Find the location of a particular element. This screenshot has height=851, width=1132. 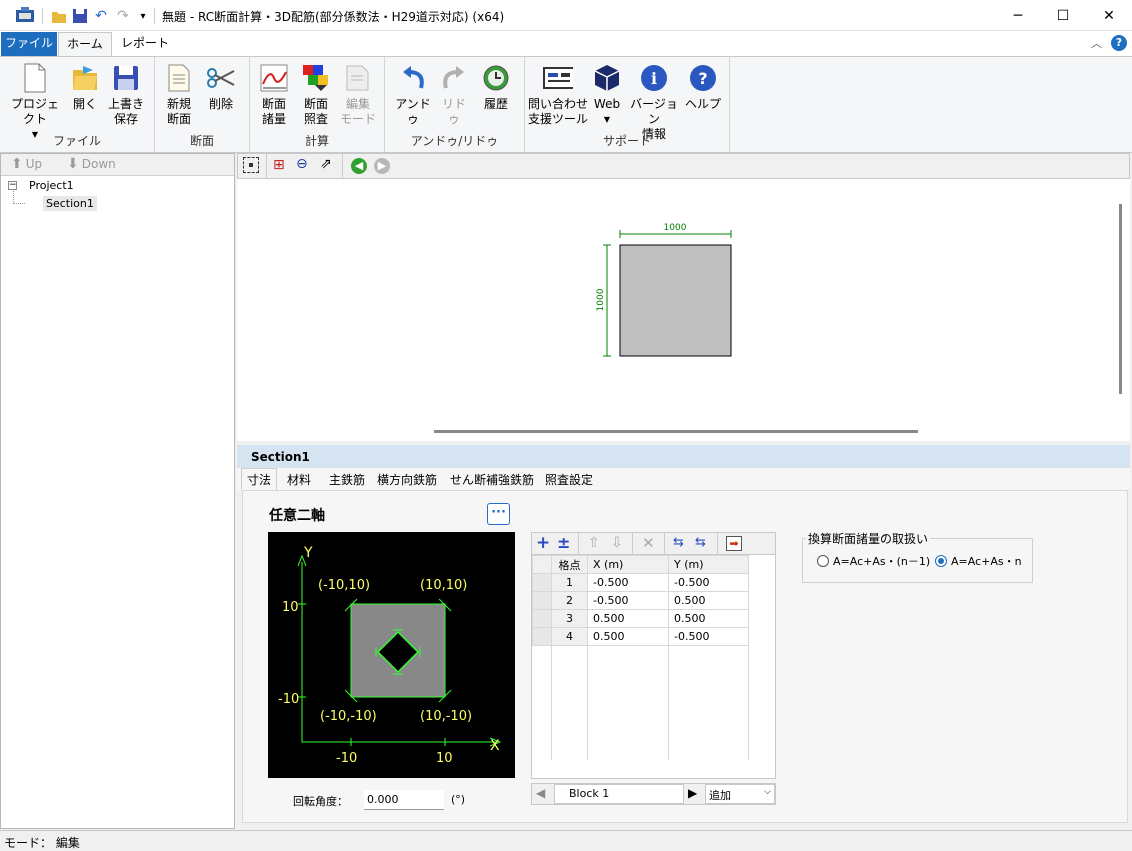

insert-row-icon: ± is located at coordinates (563, 542).